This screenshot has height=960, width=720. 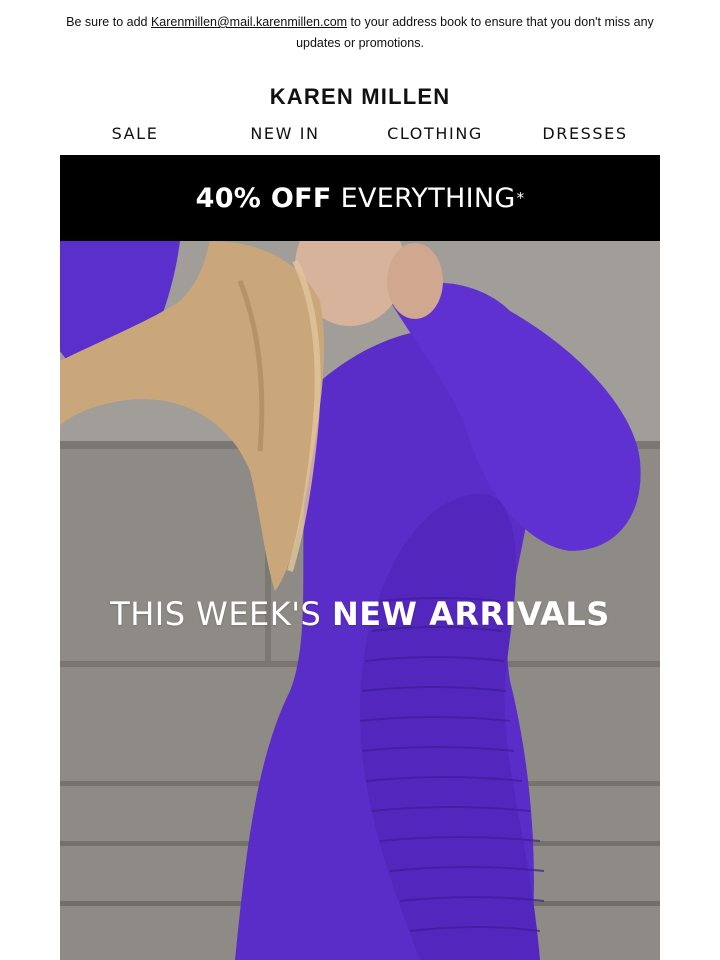 What do you see at coordinates (107, 22) in the screenshot?
I see `preheader-prefix: Be sure to add` at bounding box center [107, 22].